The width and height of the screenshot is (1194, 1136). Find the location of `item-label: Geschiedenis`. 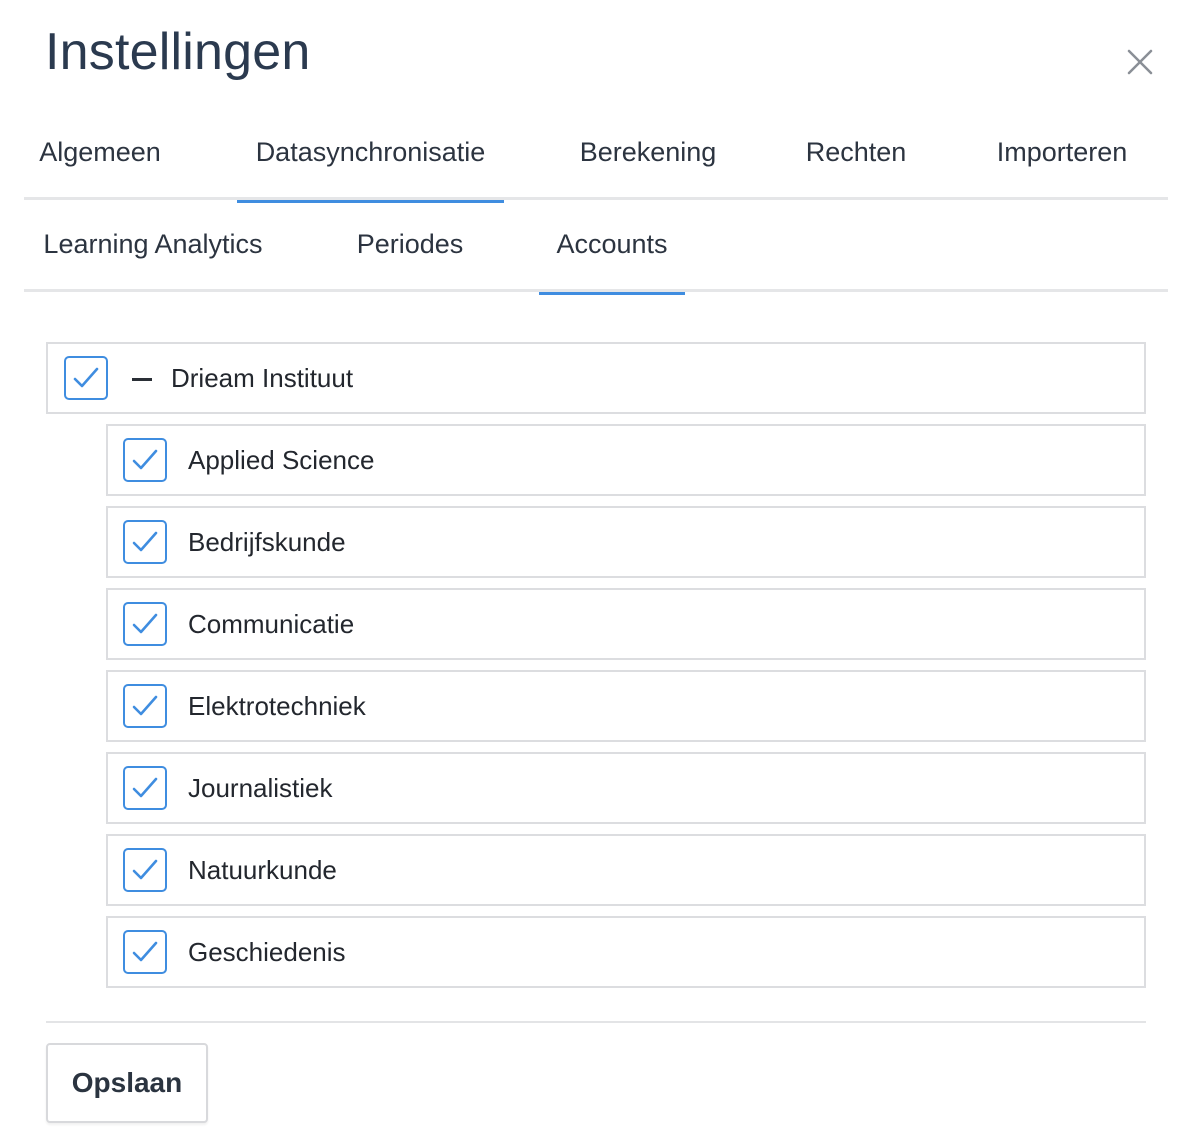

item-label: Geschiedenis is located at coordinates (267, 952).